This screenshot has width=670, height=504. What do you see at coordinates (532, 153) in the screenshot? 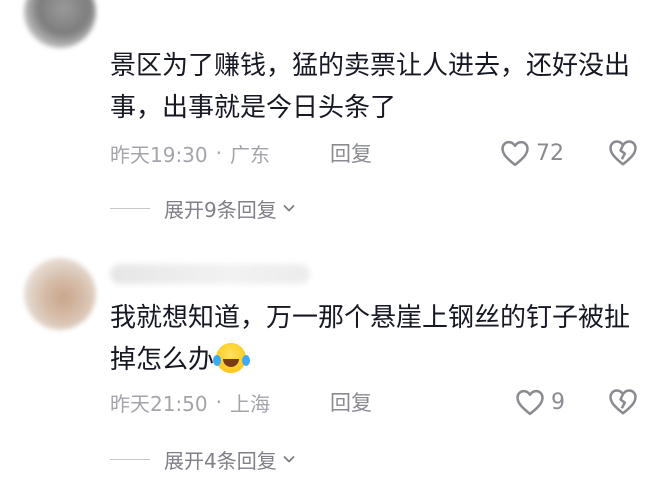
I see `like-button: 72` at bounding box center [532, 153].